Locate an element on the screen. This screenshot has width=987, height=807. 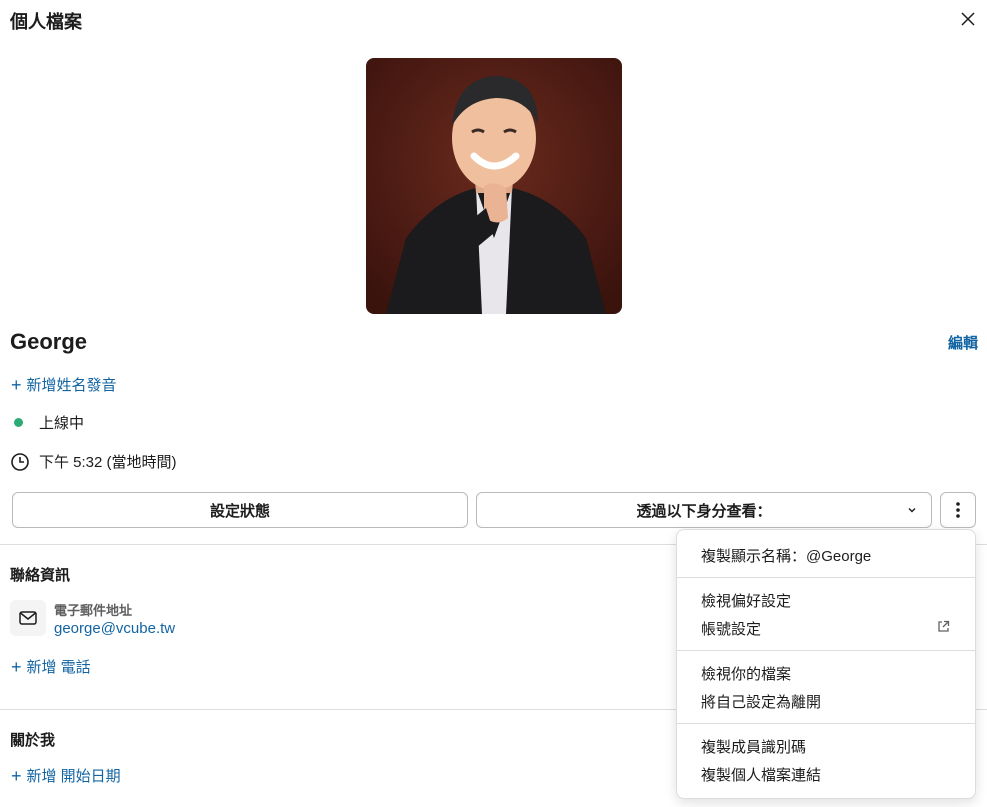
view-as-dropdown: 透過以下身分查看： is located at coordinates (704, 510).